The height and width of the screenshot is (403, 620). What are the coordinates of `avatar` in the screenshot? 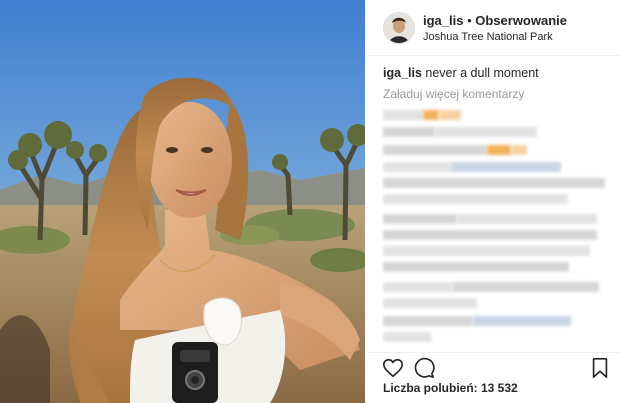 It's located at (399, 28).